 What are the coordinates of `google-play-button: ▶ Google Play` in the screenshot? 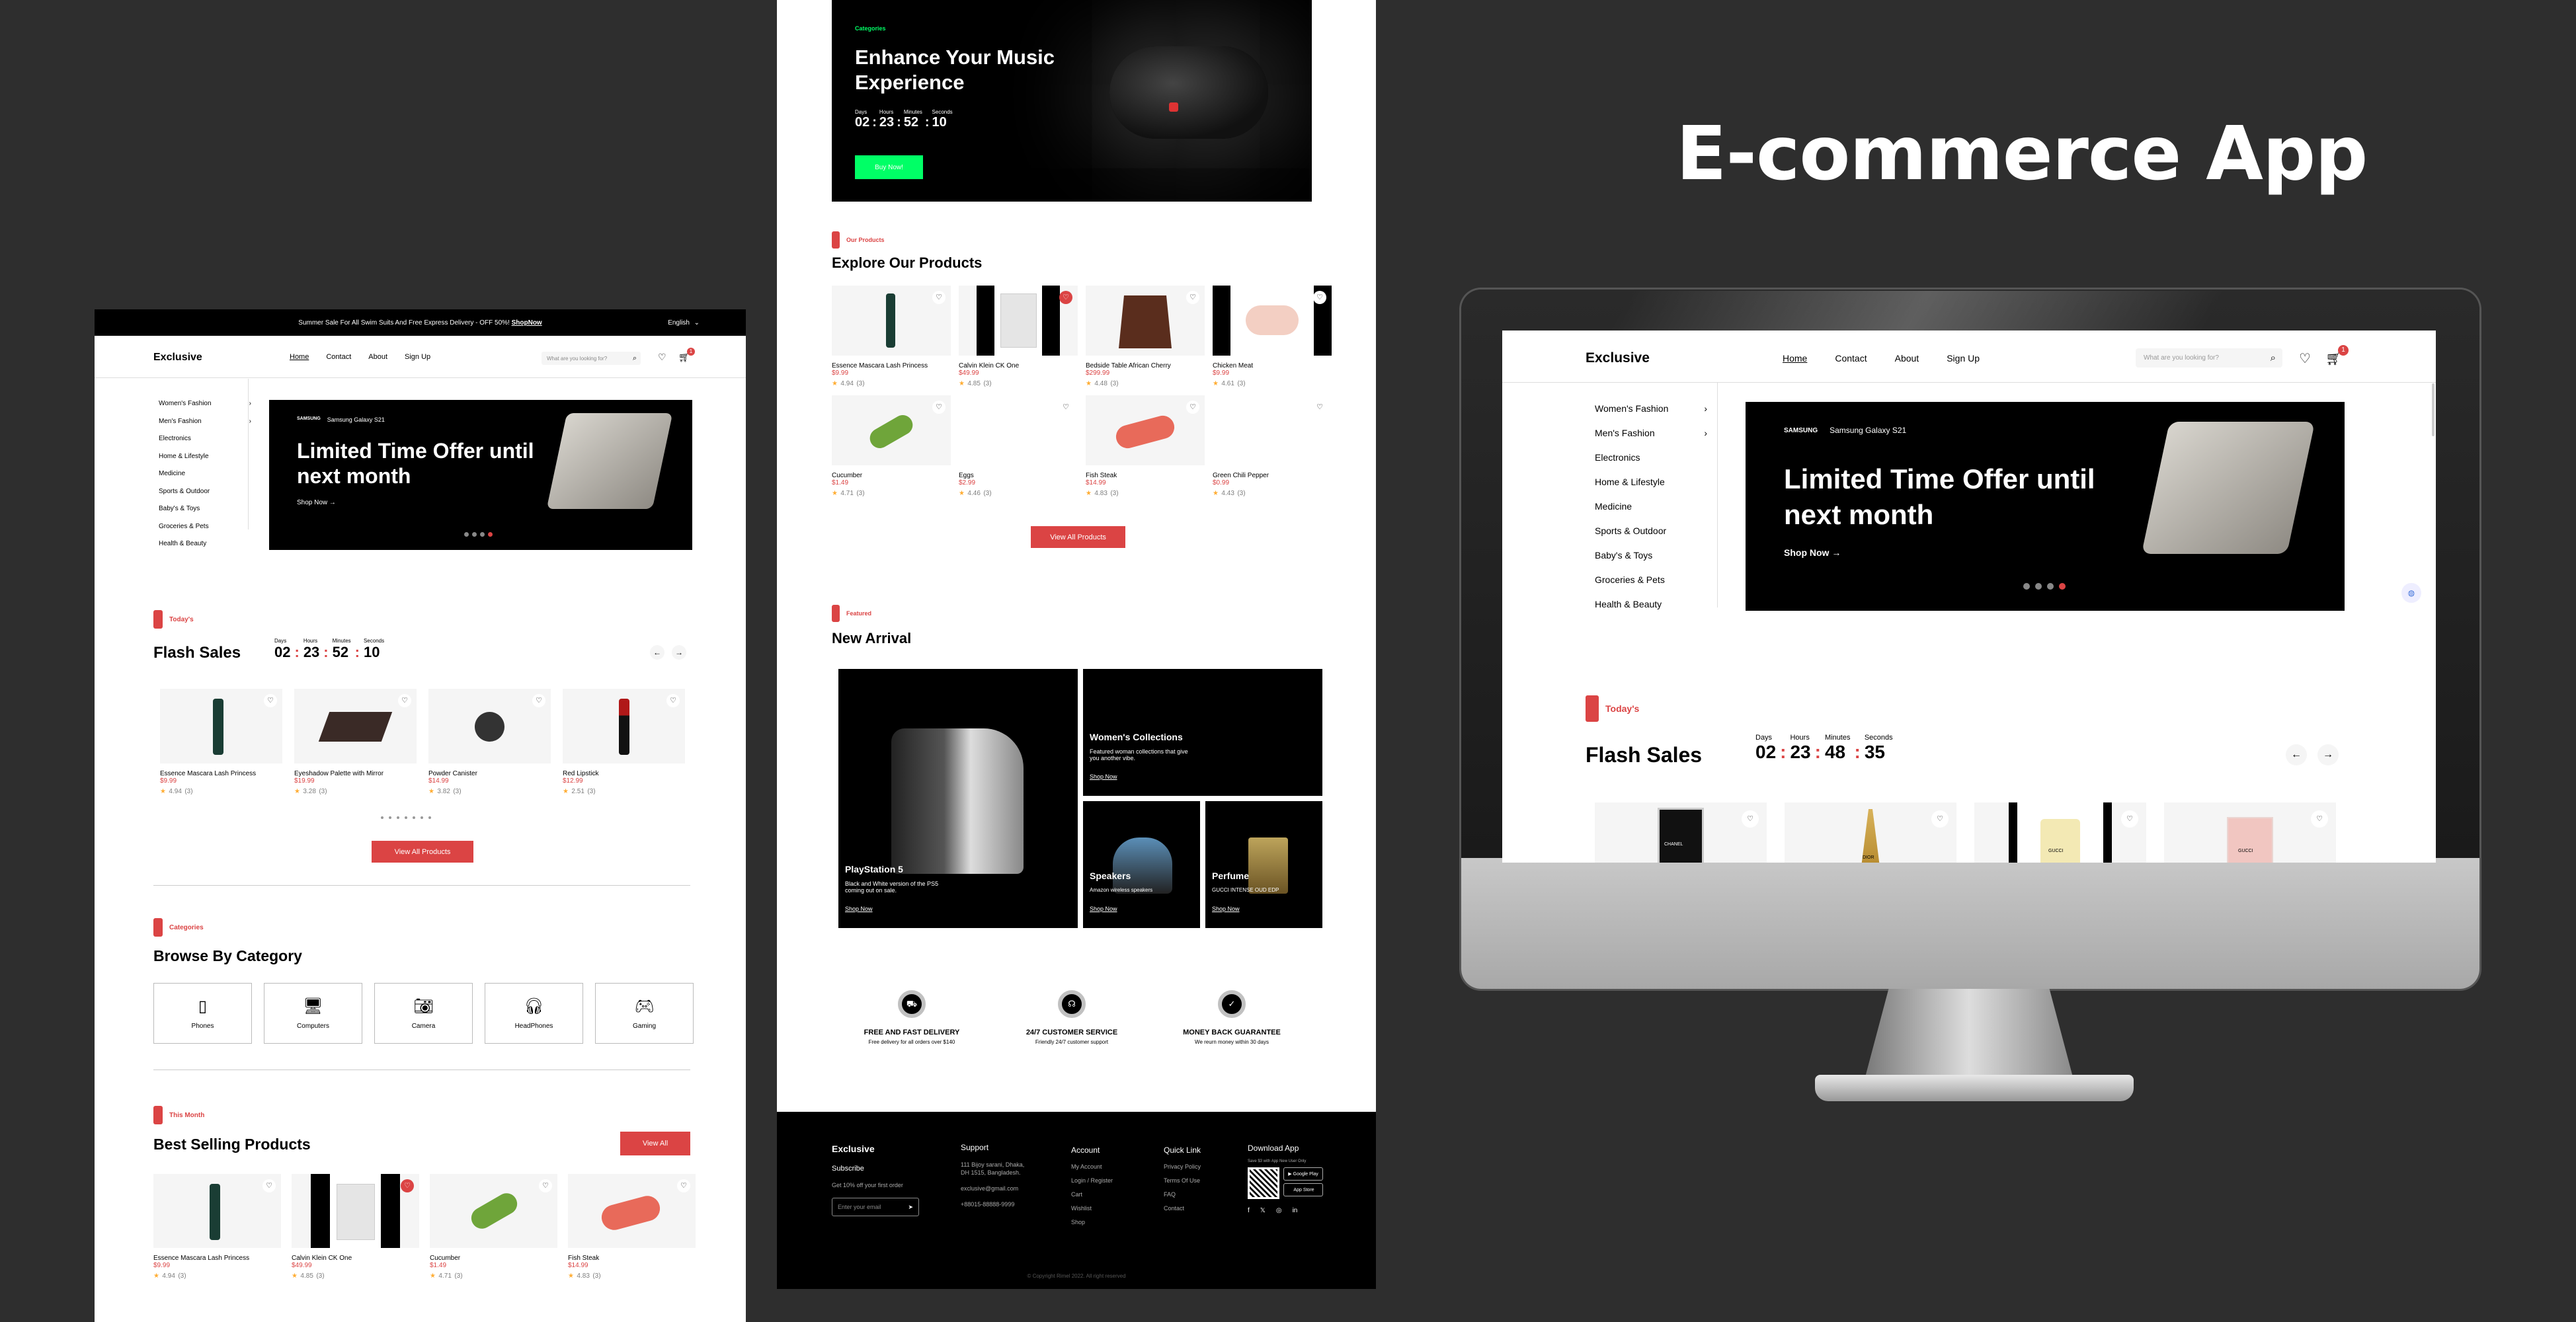 It's located at (1303, 1174).